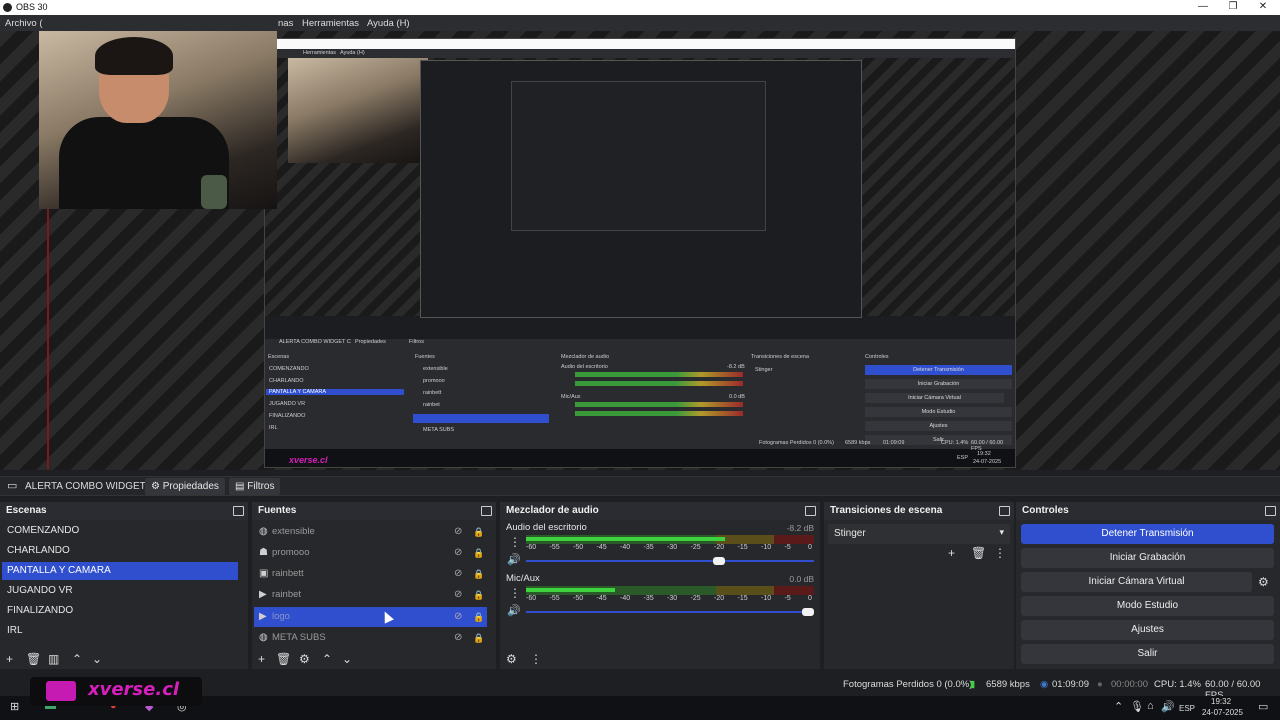 The height and width of the screenshot is (720, 1280). What do you see at coordinates (14, 706) in the screenshot?
I see `windows-start-icon: ⊞` at bounding box center [14, 706].